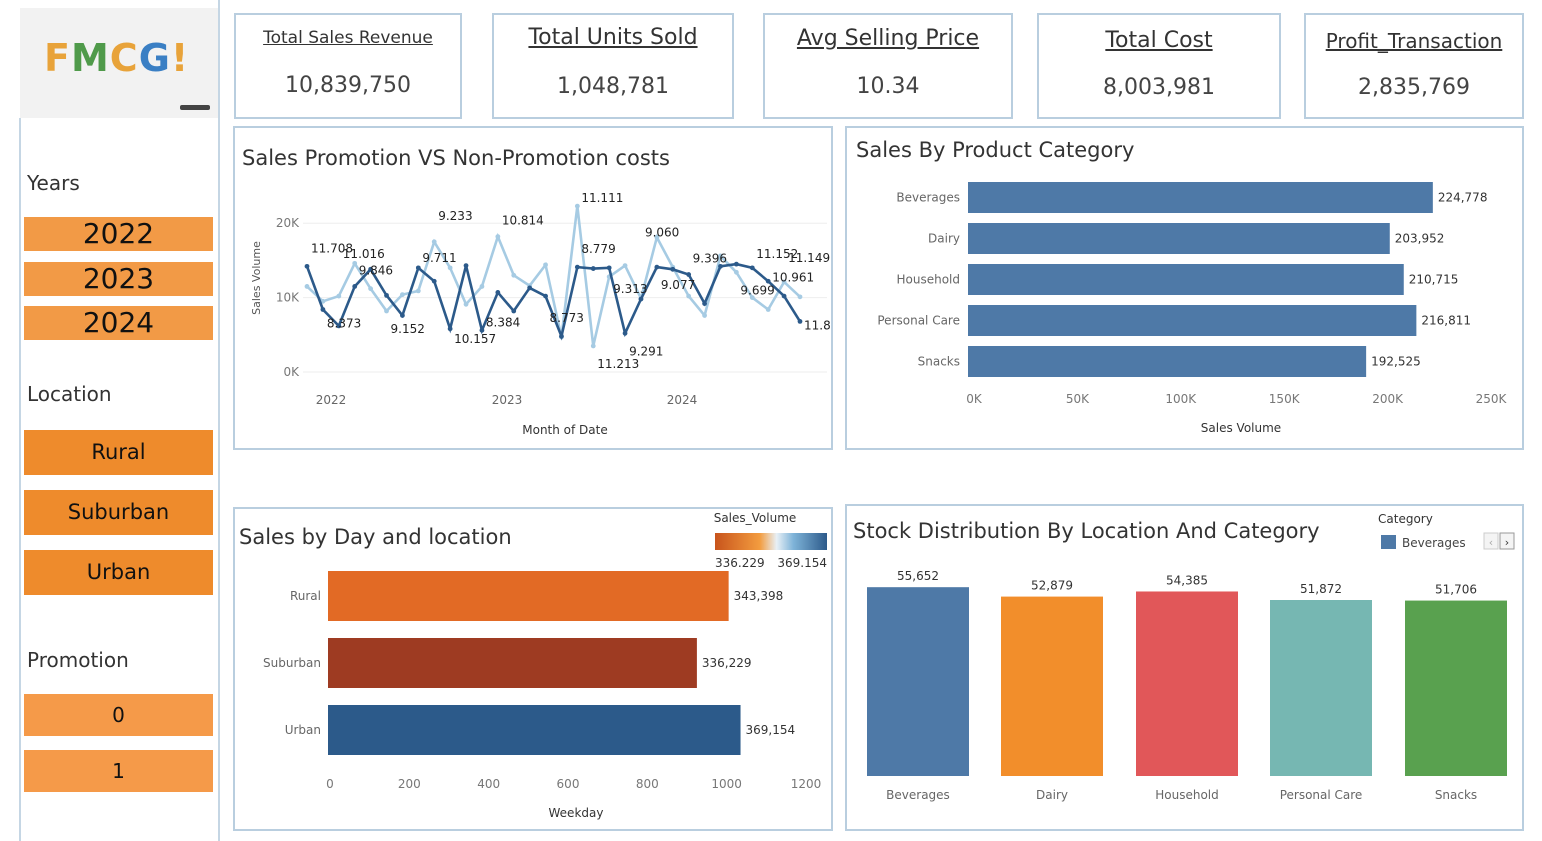 Image resolution: width=1542 pixels, height=841 pixels. Describe the element at coordinates (727, 663) in the screenshot. I see `value-label: 336,229` at that location.